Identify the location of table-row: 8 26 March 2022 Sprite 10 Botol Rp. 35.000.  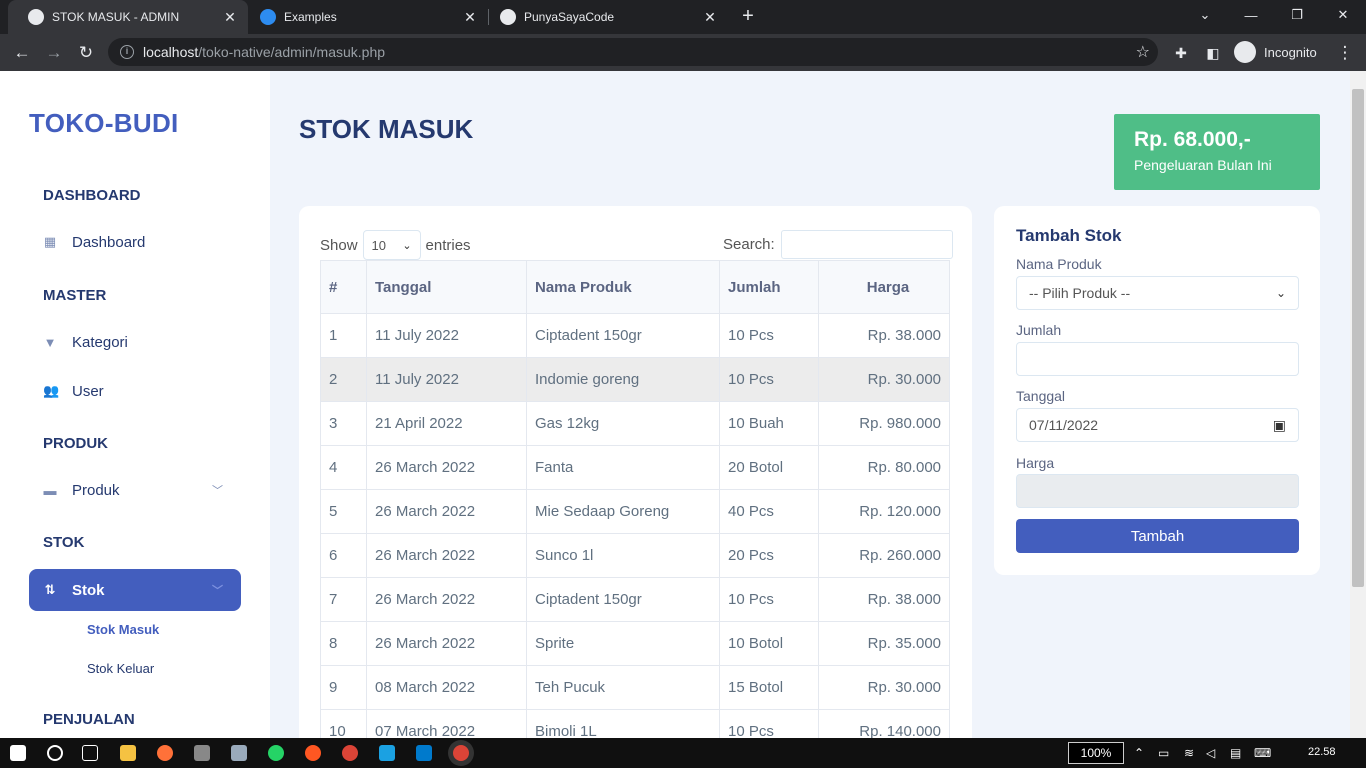
(635, 643).